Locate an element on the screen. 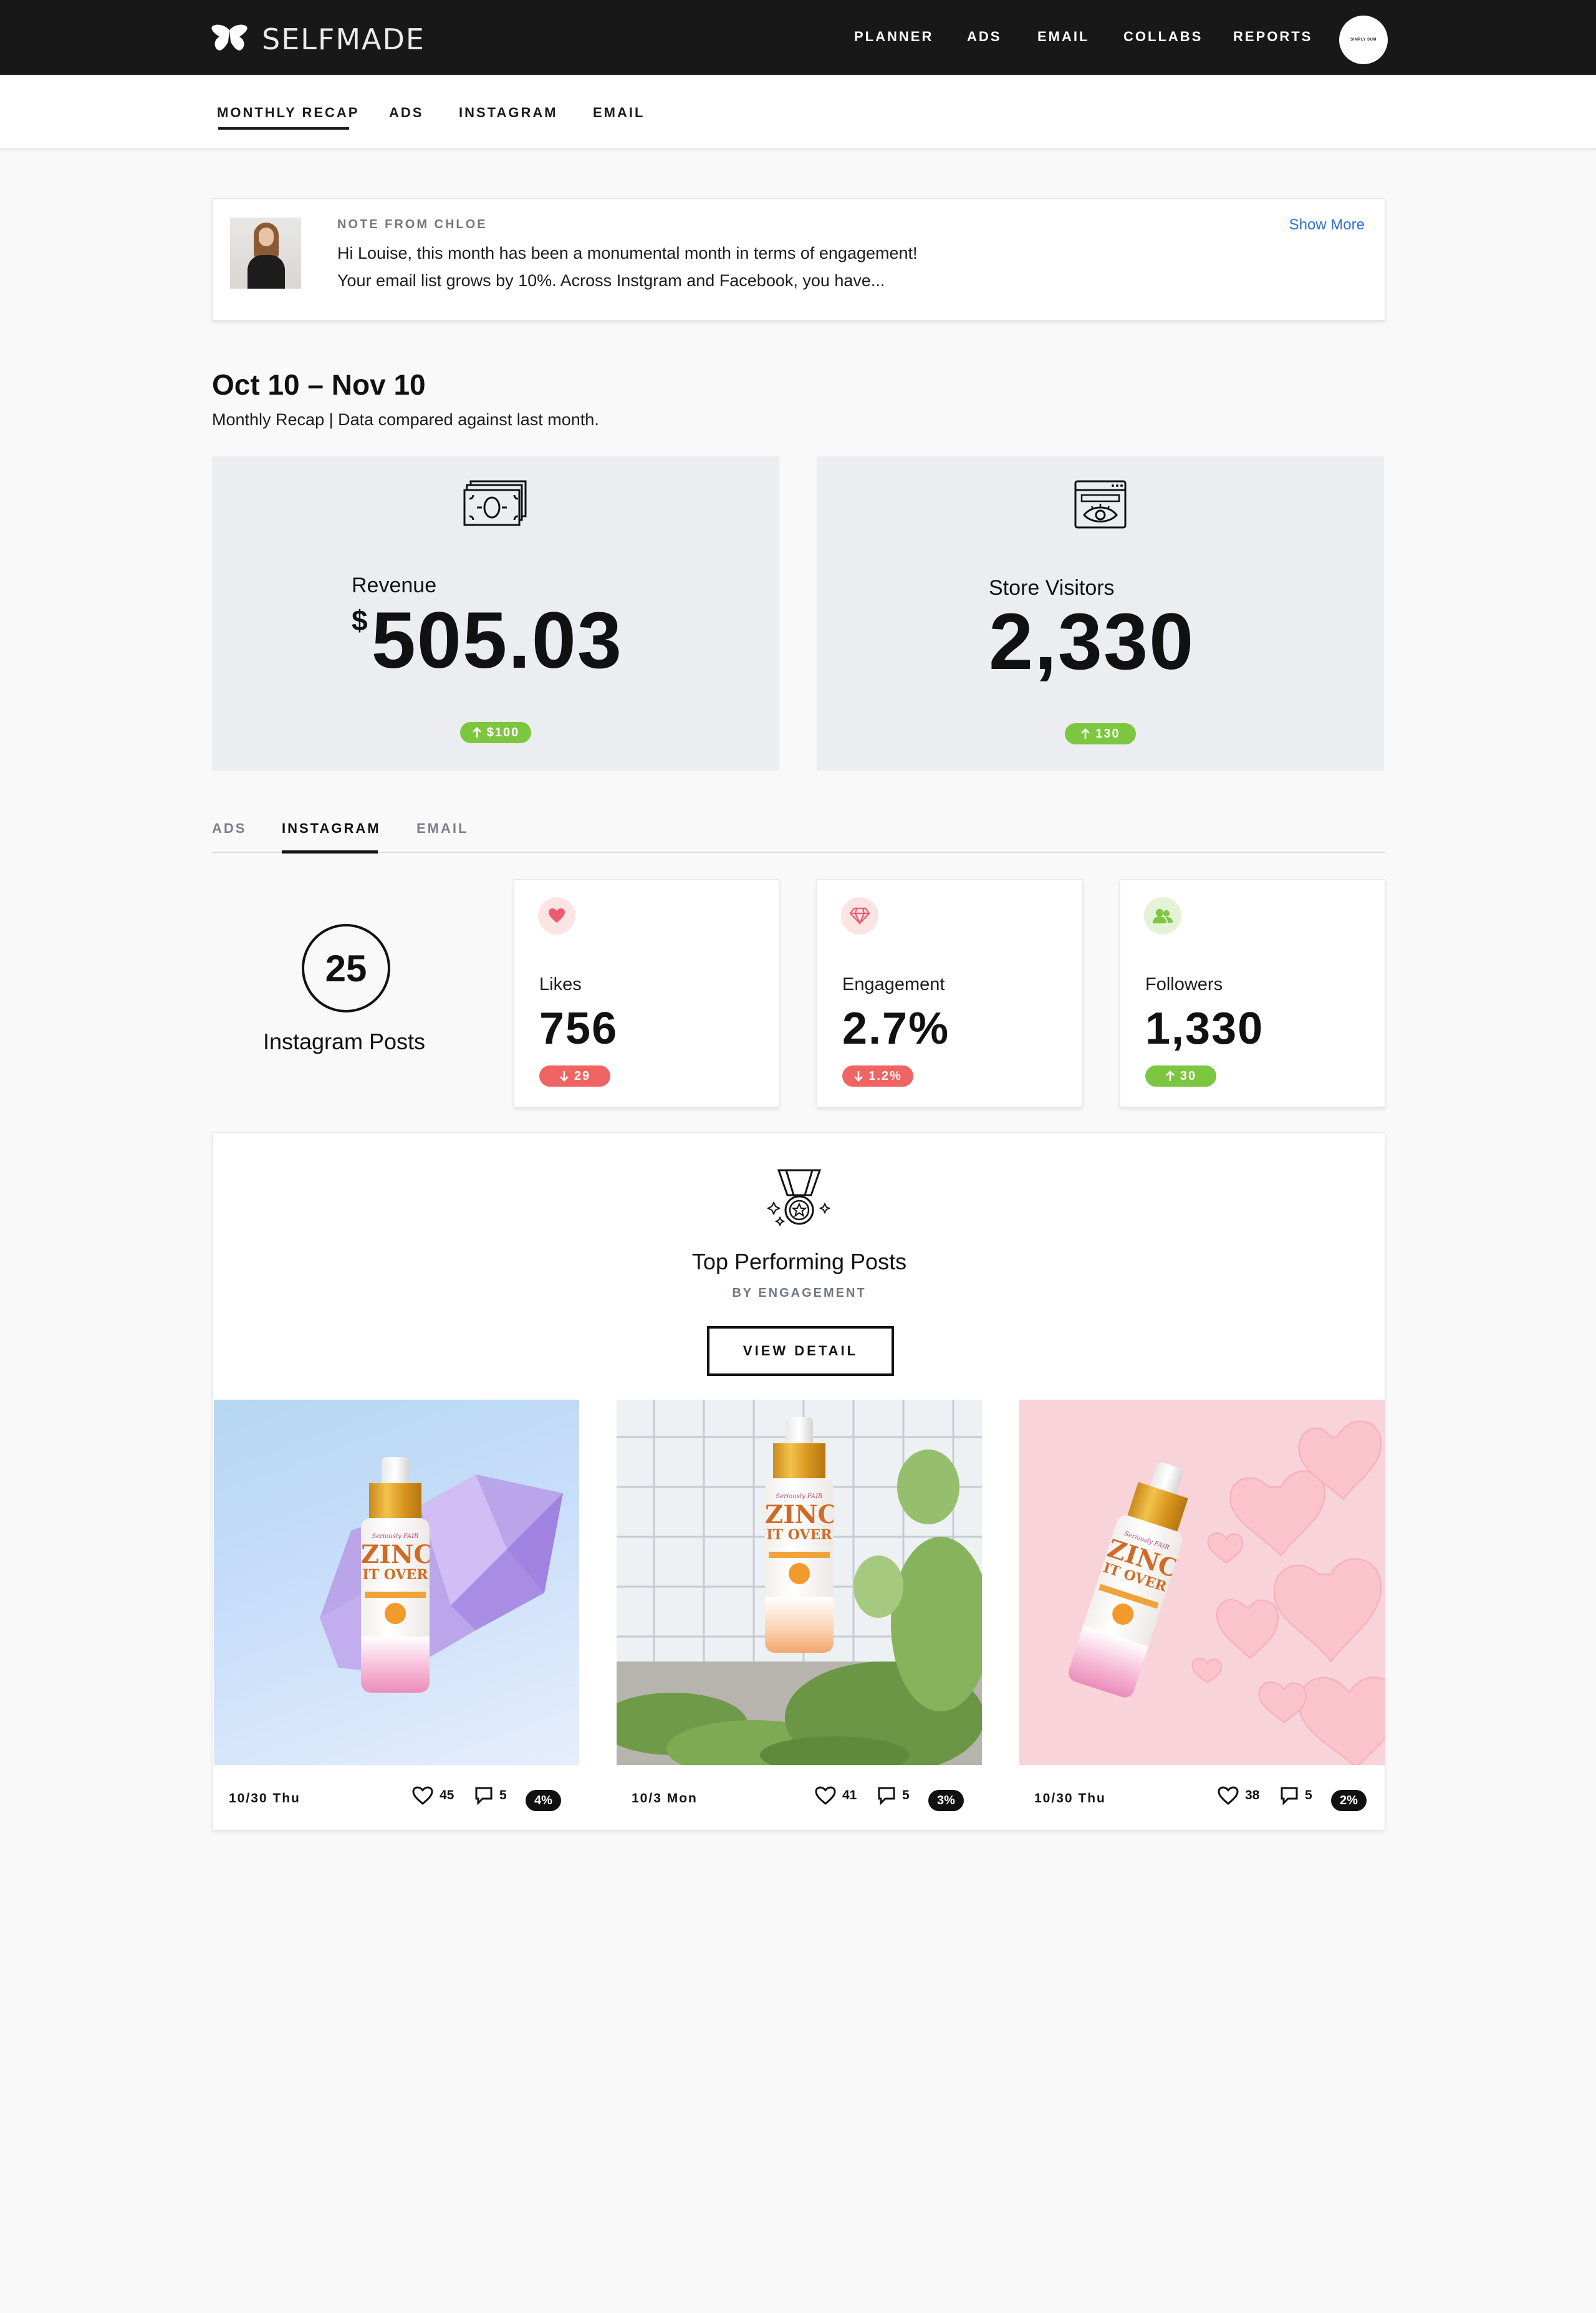 The height and width of the screenshot is (2313, 1596). post-likes-count: 41 is located at coordinates (849, 1795).